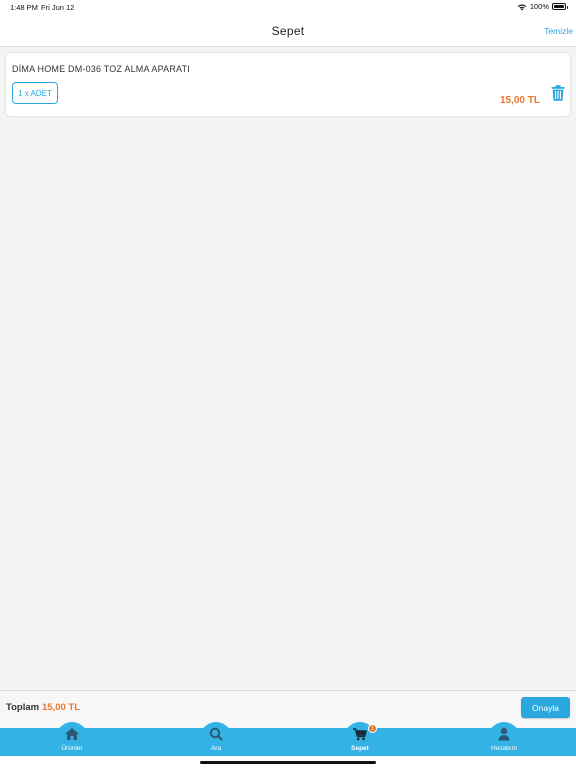 The width and height of the screenshot is (576, 768). What do you see at coordinates (23, 707) in the screenshot?
I see `total-label: Toplam` at bounding box center [23, 707].